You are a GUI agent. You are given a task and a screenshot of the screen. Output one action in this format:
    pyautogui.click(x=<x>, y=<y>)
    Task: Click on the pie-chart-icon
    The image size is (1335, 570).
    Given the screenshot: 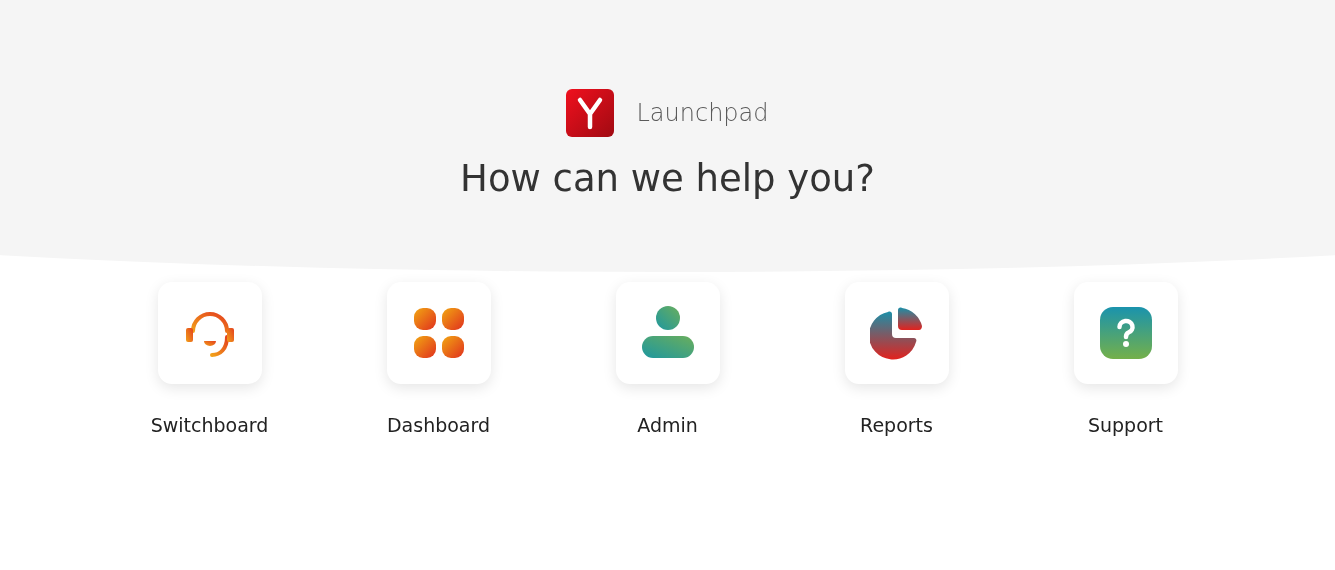 What is the action you would take?
    pyautogui.click(x=896, y=333)
    